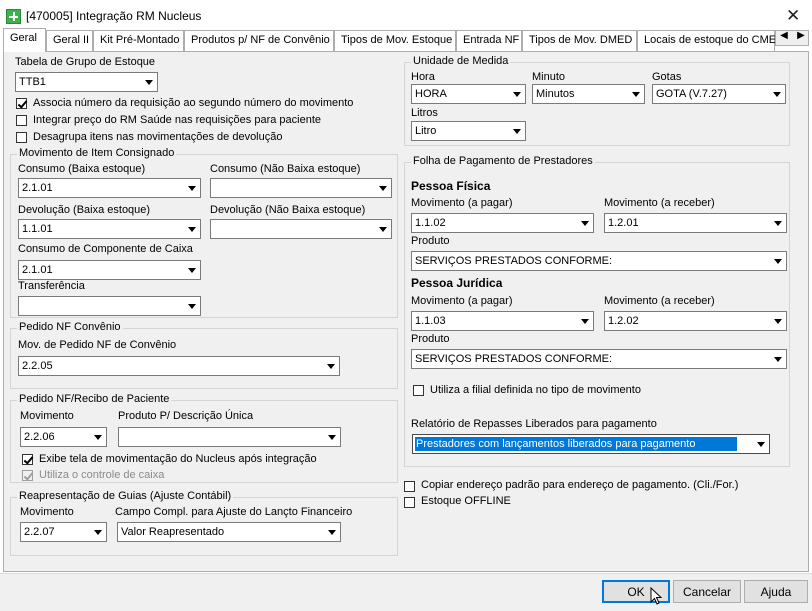  I want to click on tabela-grupo-label: Tabela de Grupo de Estoque, so click(85, 62).